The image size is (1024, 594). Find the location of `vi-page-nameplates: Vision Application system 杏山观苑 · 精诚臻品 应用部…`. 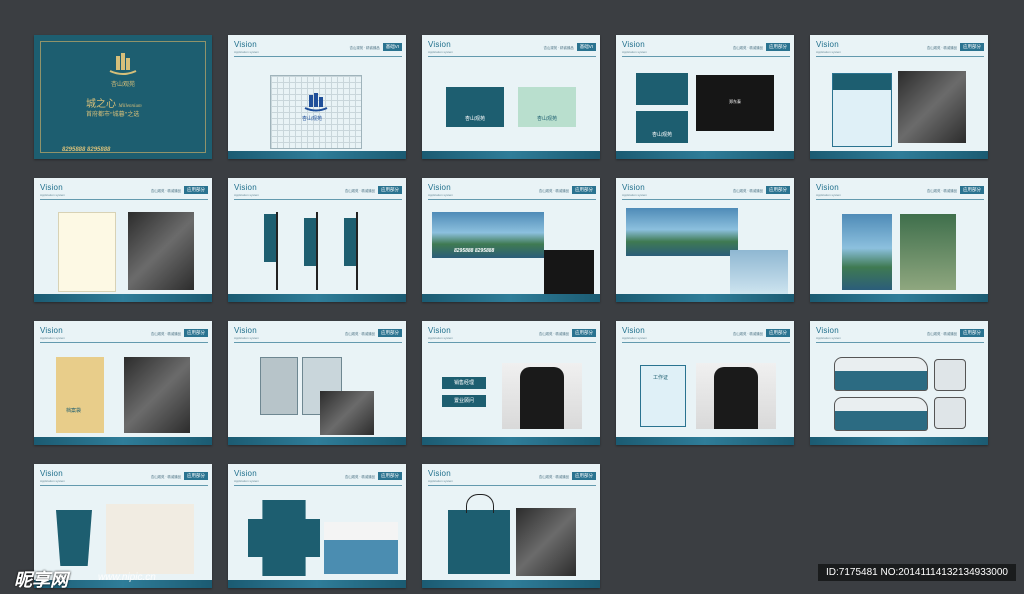

vi-page-nameplates: Vision Application system 杏山观苑 · 精诚臻品 应用部… is located at coordinates (511, 383).